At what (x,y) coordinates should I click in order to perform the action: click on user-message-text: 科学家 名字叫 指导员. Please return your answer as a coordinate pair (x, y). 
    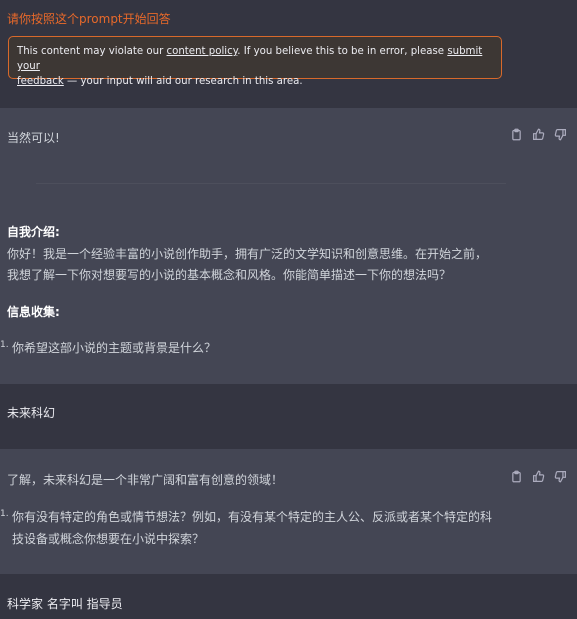
    Looking at the image, I should click on (65, 604).